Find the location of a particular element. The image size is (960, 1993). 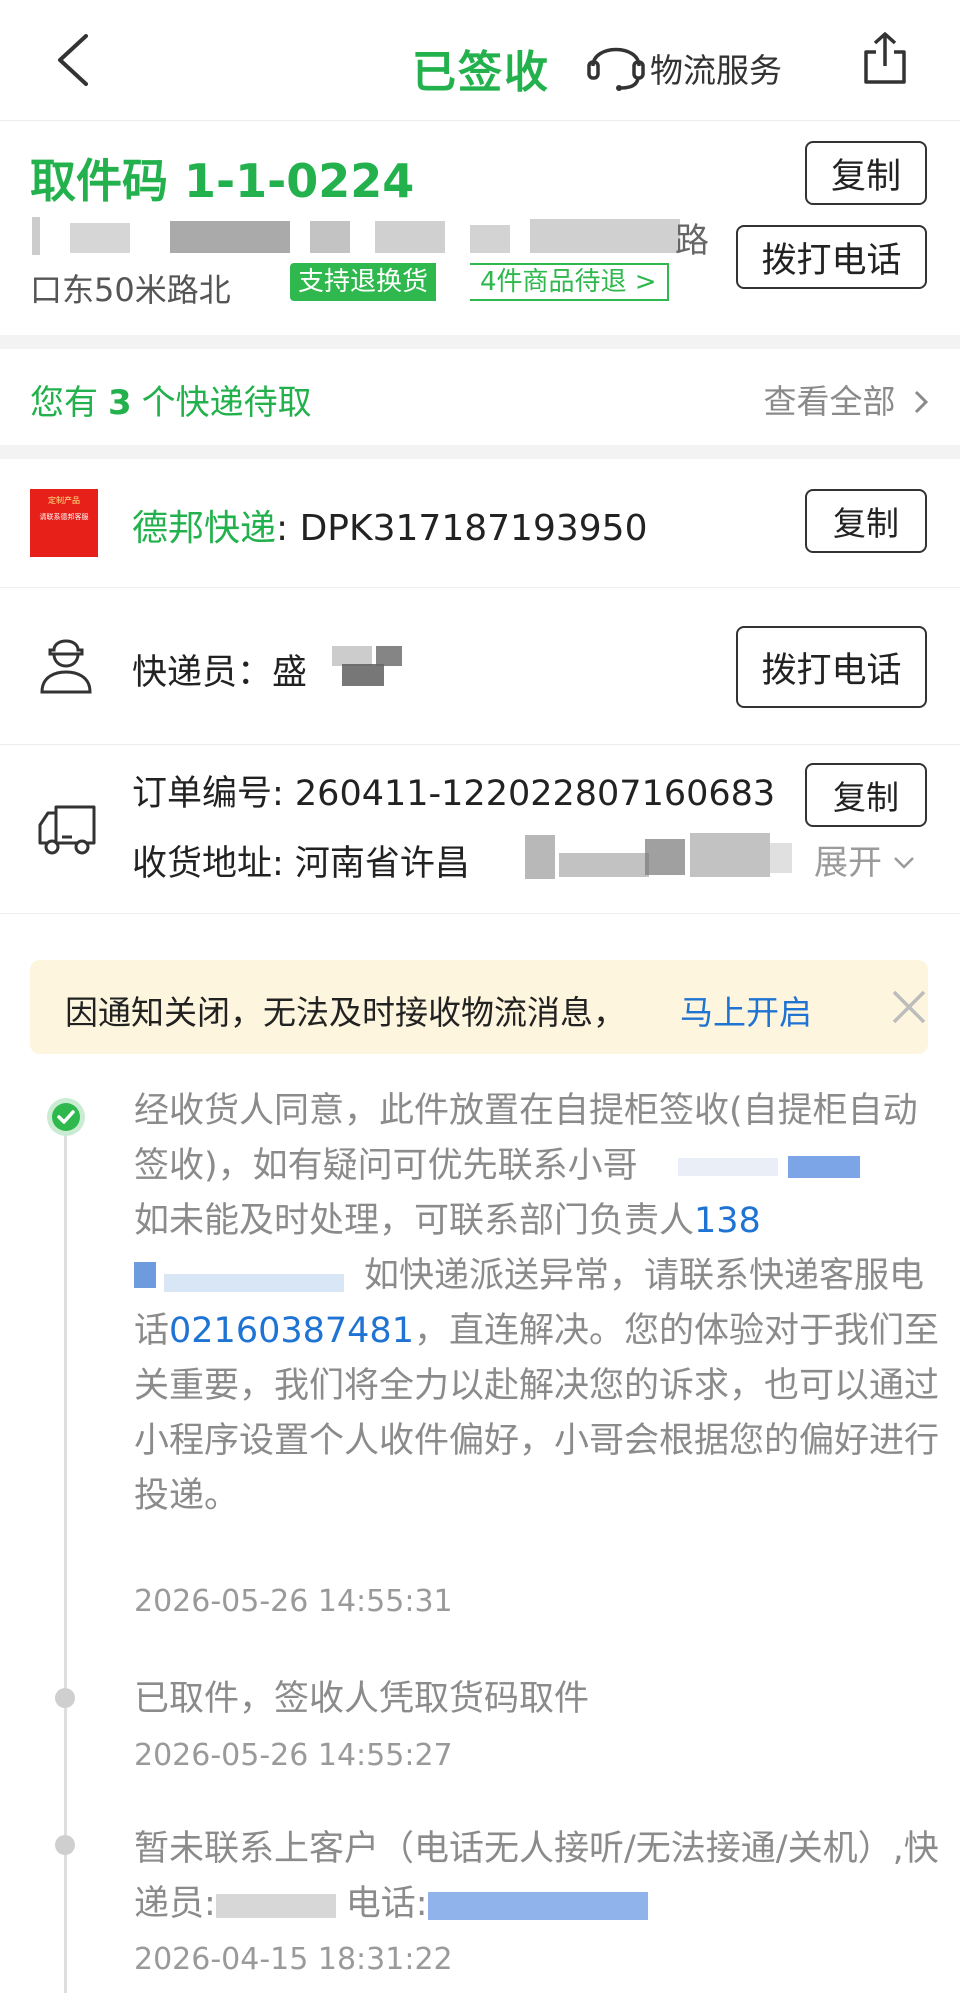

event-text: 如未能及时处理，可联系部门负责人 is located at coordinates (414, 1221).